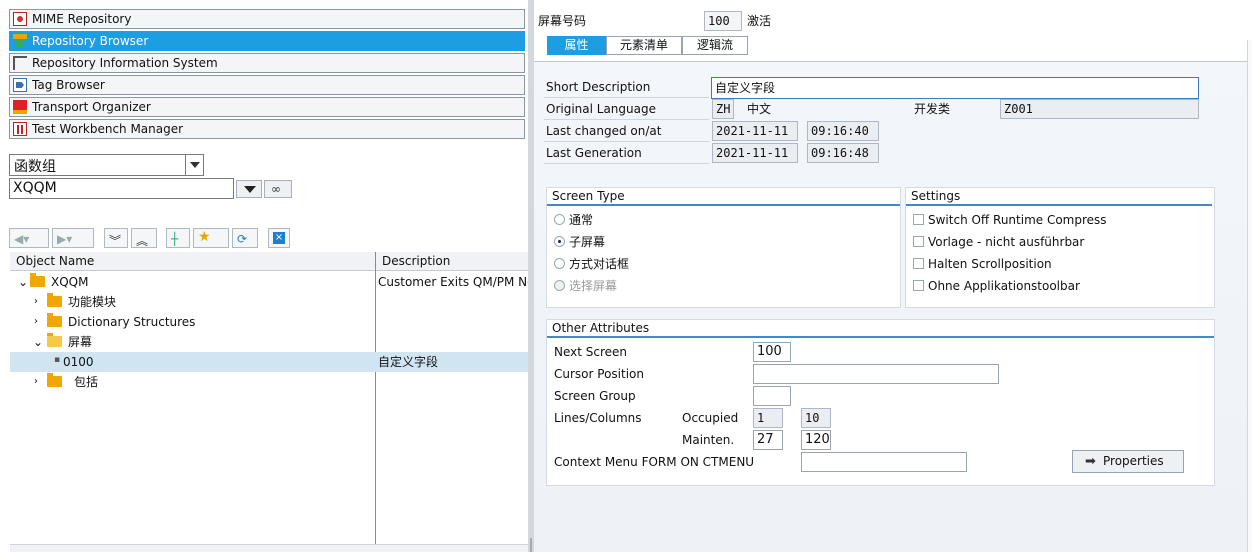 Image resolution: width=1252 pixels, height=552 pixels. I want to click on other-attributes-title: Other Attributes, so click(601, 328).